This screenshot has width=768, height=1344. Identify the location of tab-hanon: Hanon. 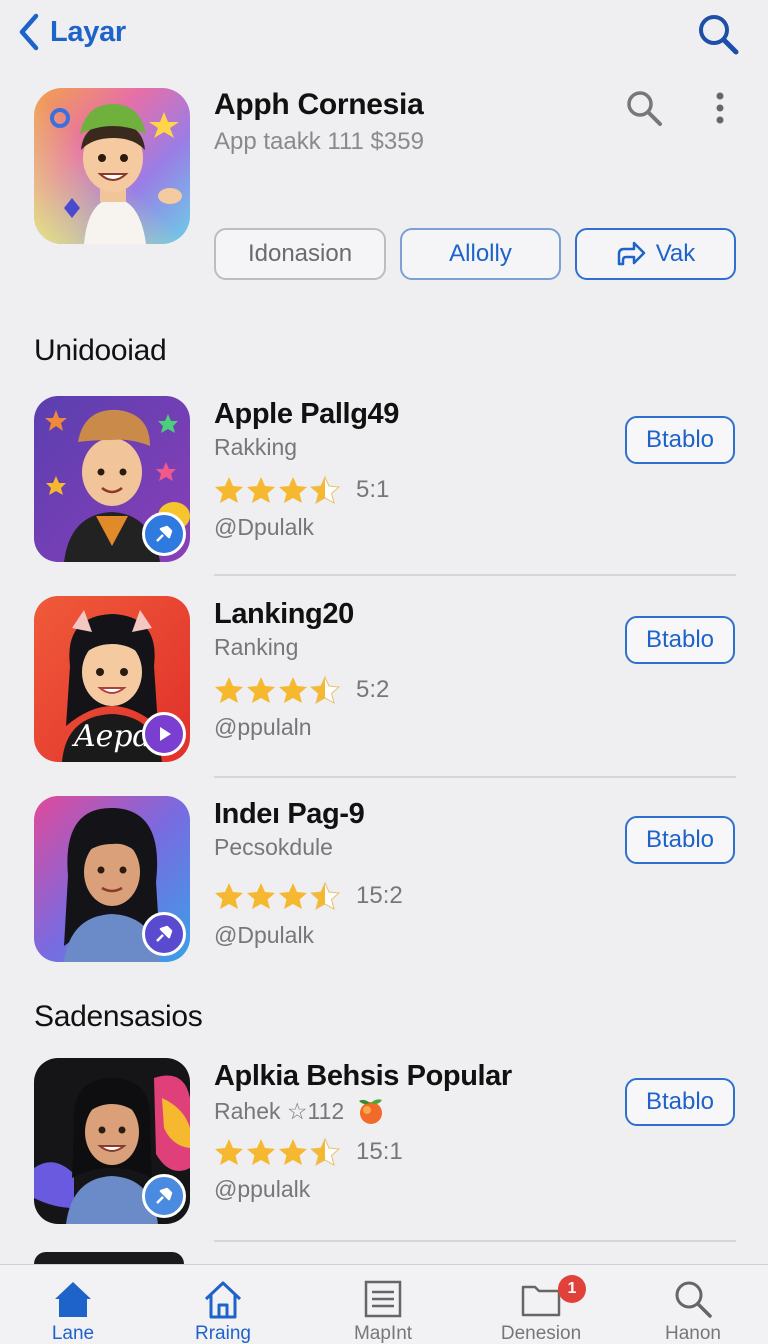
(693, 1304).